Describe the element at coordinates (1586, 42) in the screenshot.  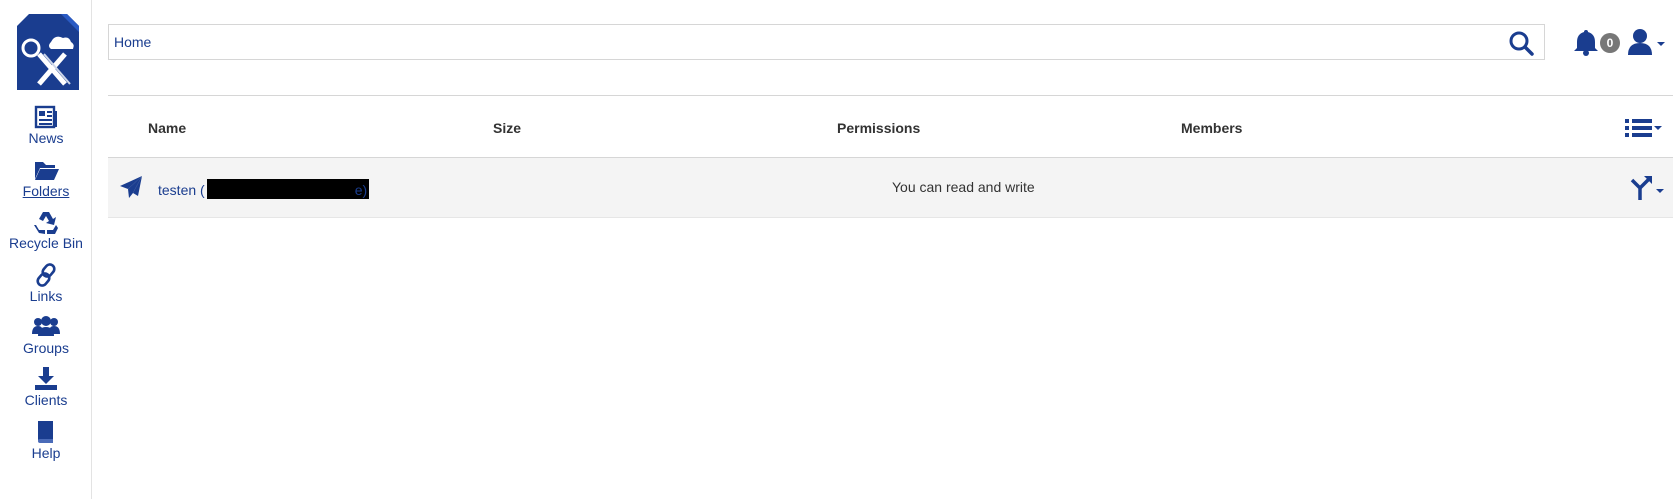
I see `bell-icon` at that location.